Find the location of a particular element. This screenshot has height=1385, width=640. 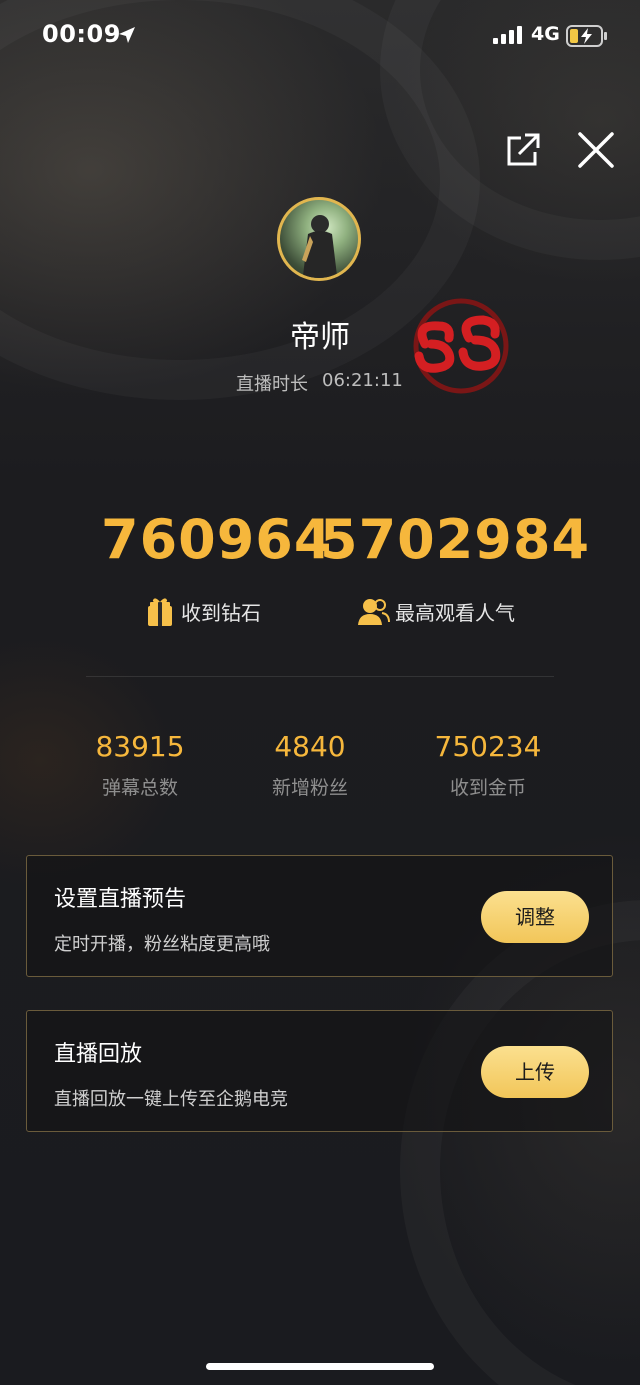

peak-viewers-value: 5702984 is located at coordinates (455, 539).